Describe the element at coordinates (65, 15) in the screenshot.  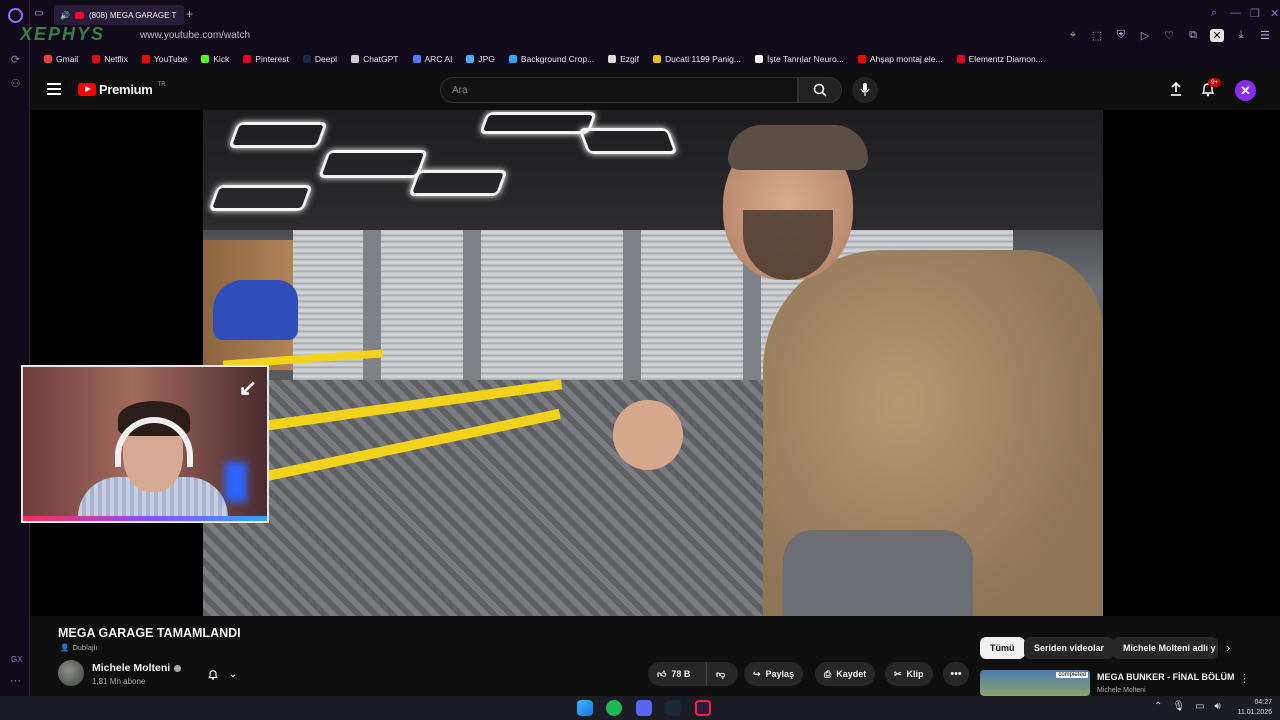
I see `speaker-icon: 🔊` at that location.